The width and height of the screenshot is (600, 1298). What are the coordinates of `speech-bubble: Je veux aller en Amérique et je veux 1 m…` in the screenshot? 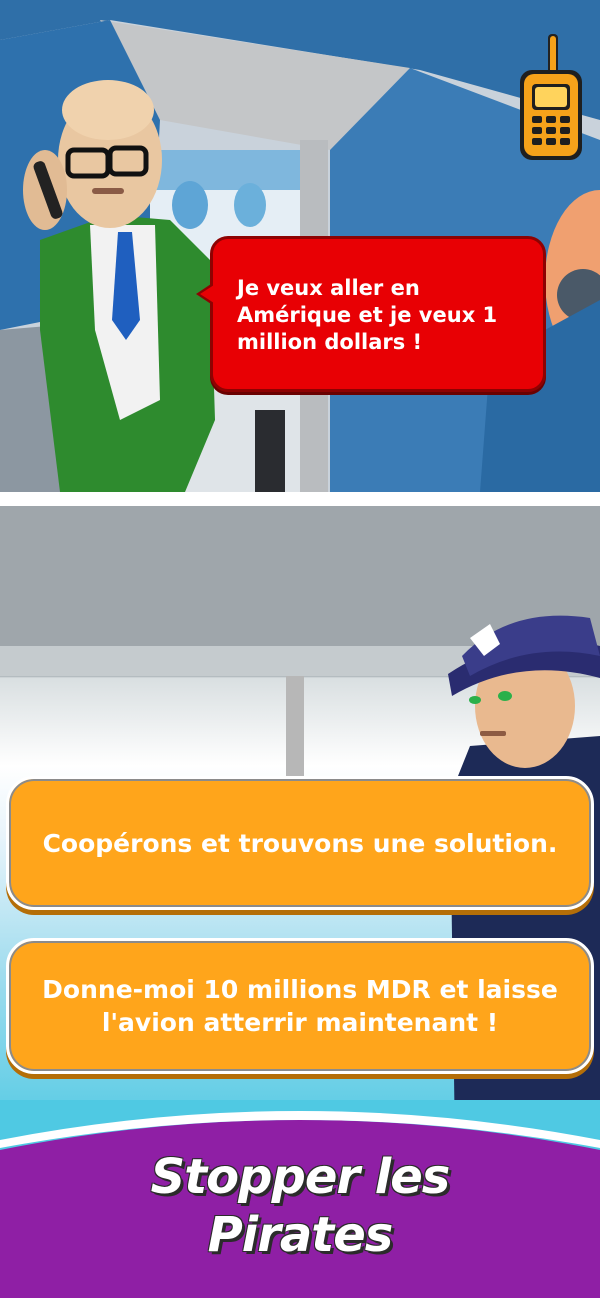 It's located at (378, 314).